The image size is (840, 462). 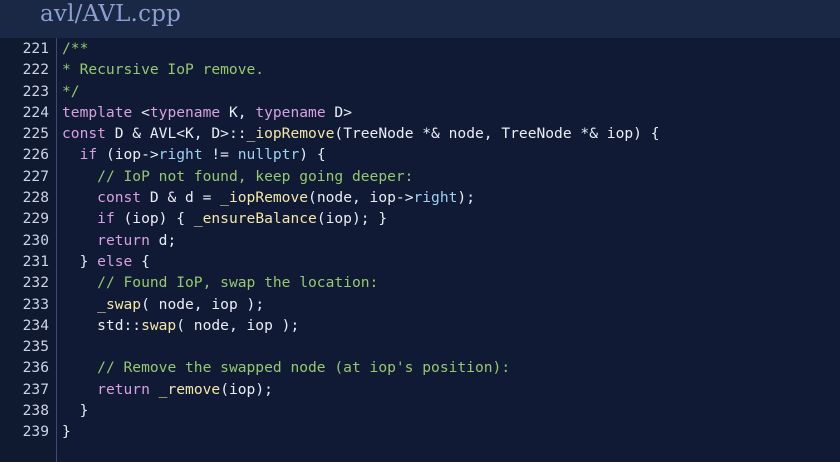 I want to click on line-number: 239, so click(x=35, y=432).